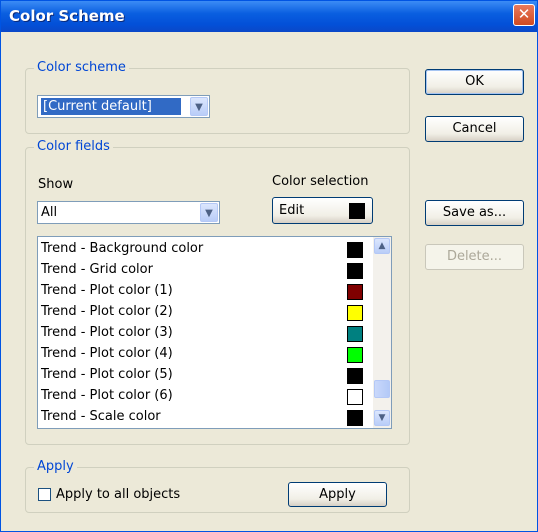 The width and height of the screenshot is (538, 532). I want to click on cancel-button: Cancel, so click(474, 129).